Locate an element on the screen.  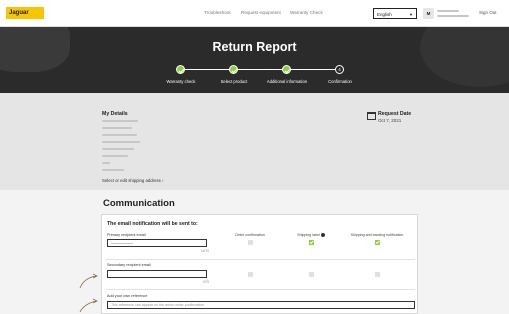
primary-email-redacted is located at coordinates (122, 243).